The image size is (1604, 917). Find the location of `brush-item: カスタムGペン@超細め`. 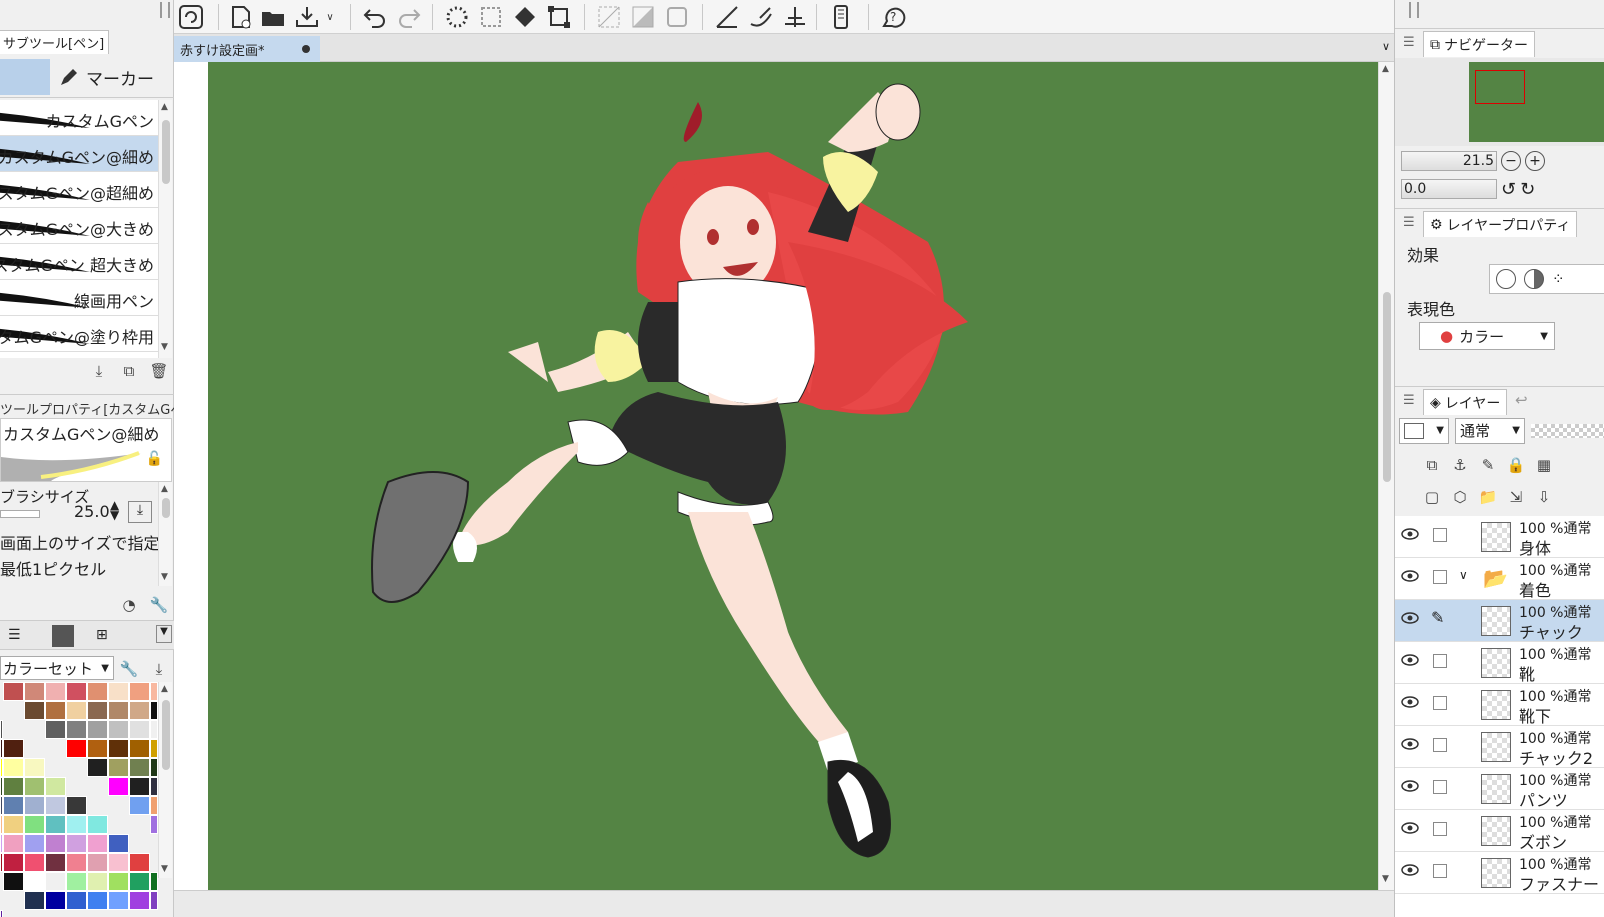

brush-item: カスタムGペン@超細め is located at coordinates (79, 190).